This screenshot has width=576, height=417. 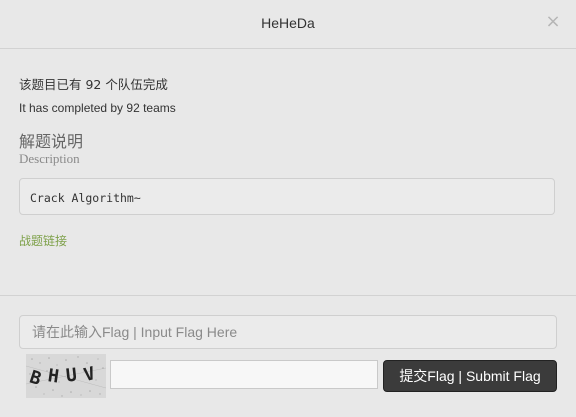 What do you see at coordinates (244, 374) in the screenshot?
I see `captcha-input` at bounding box center [244, 374].